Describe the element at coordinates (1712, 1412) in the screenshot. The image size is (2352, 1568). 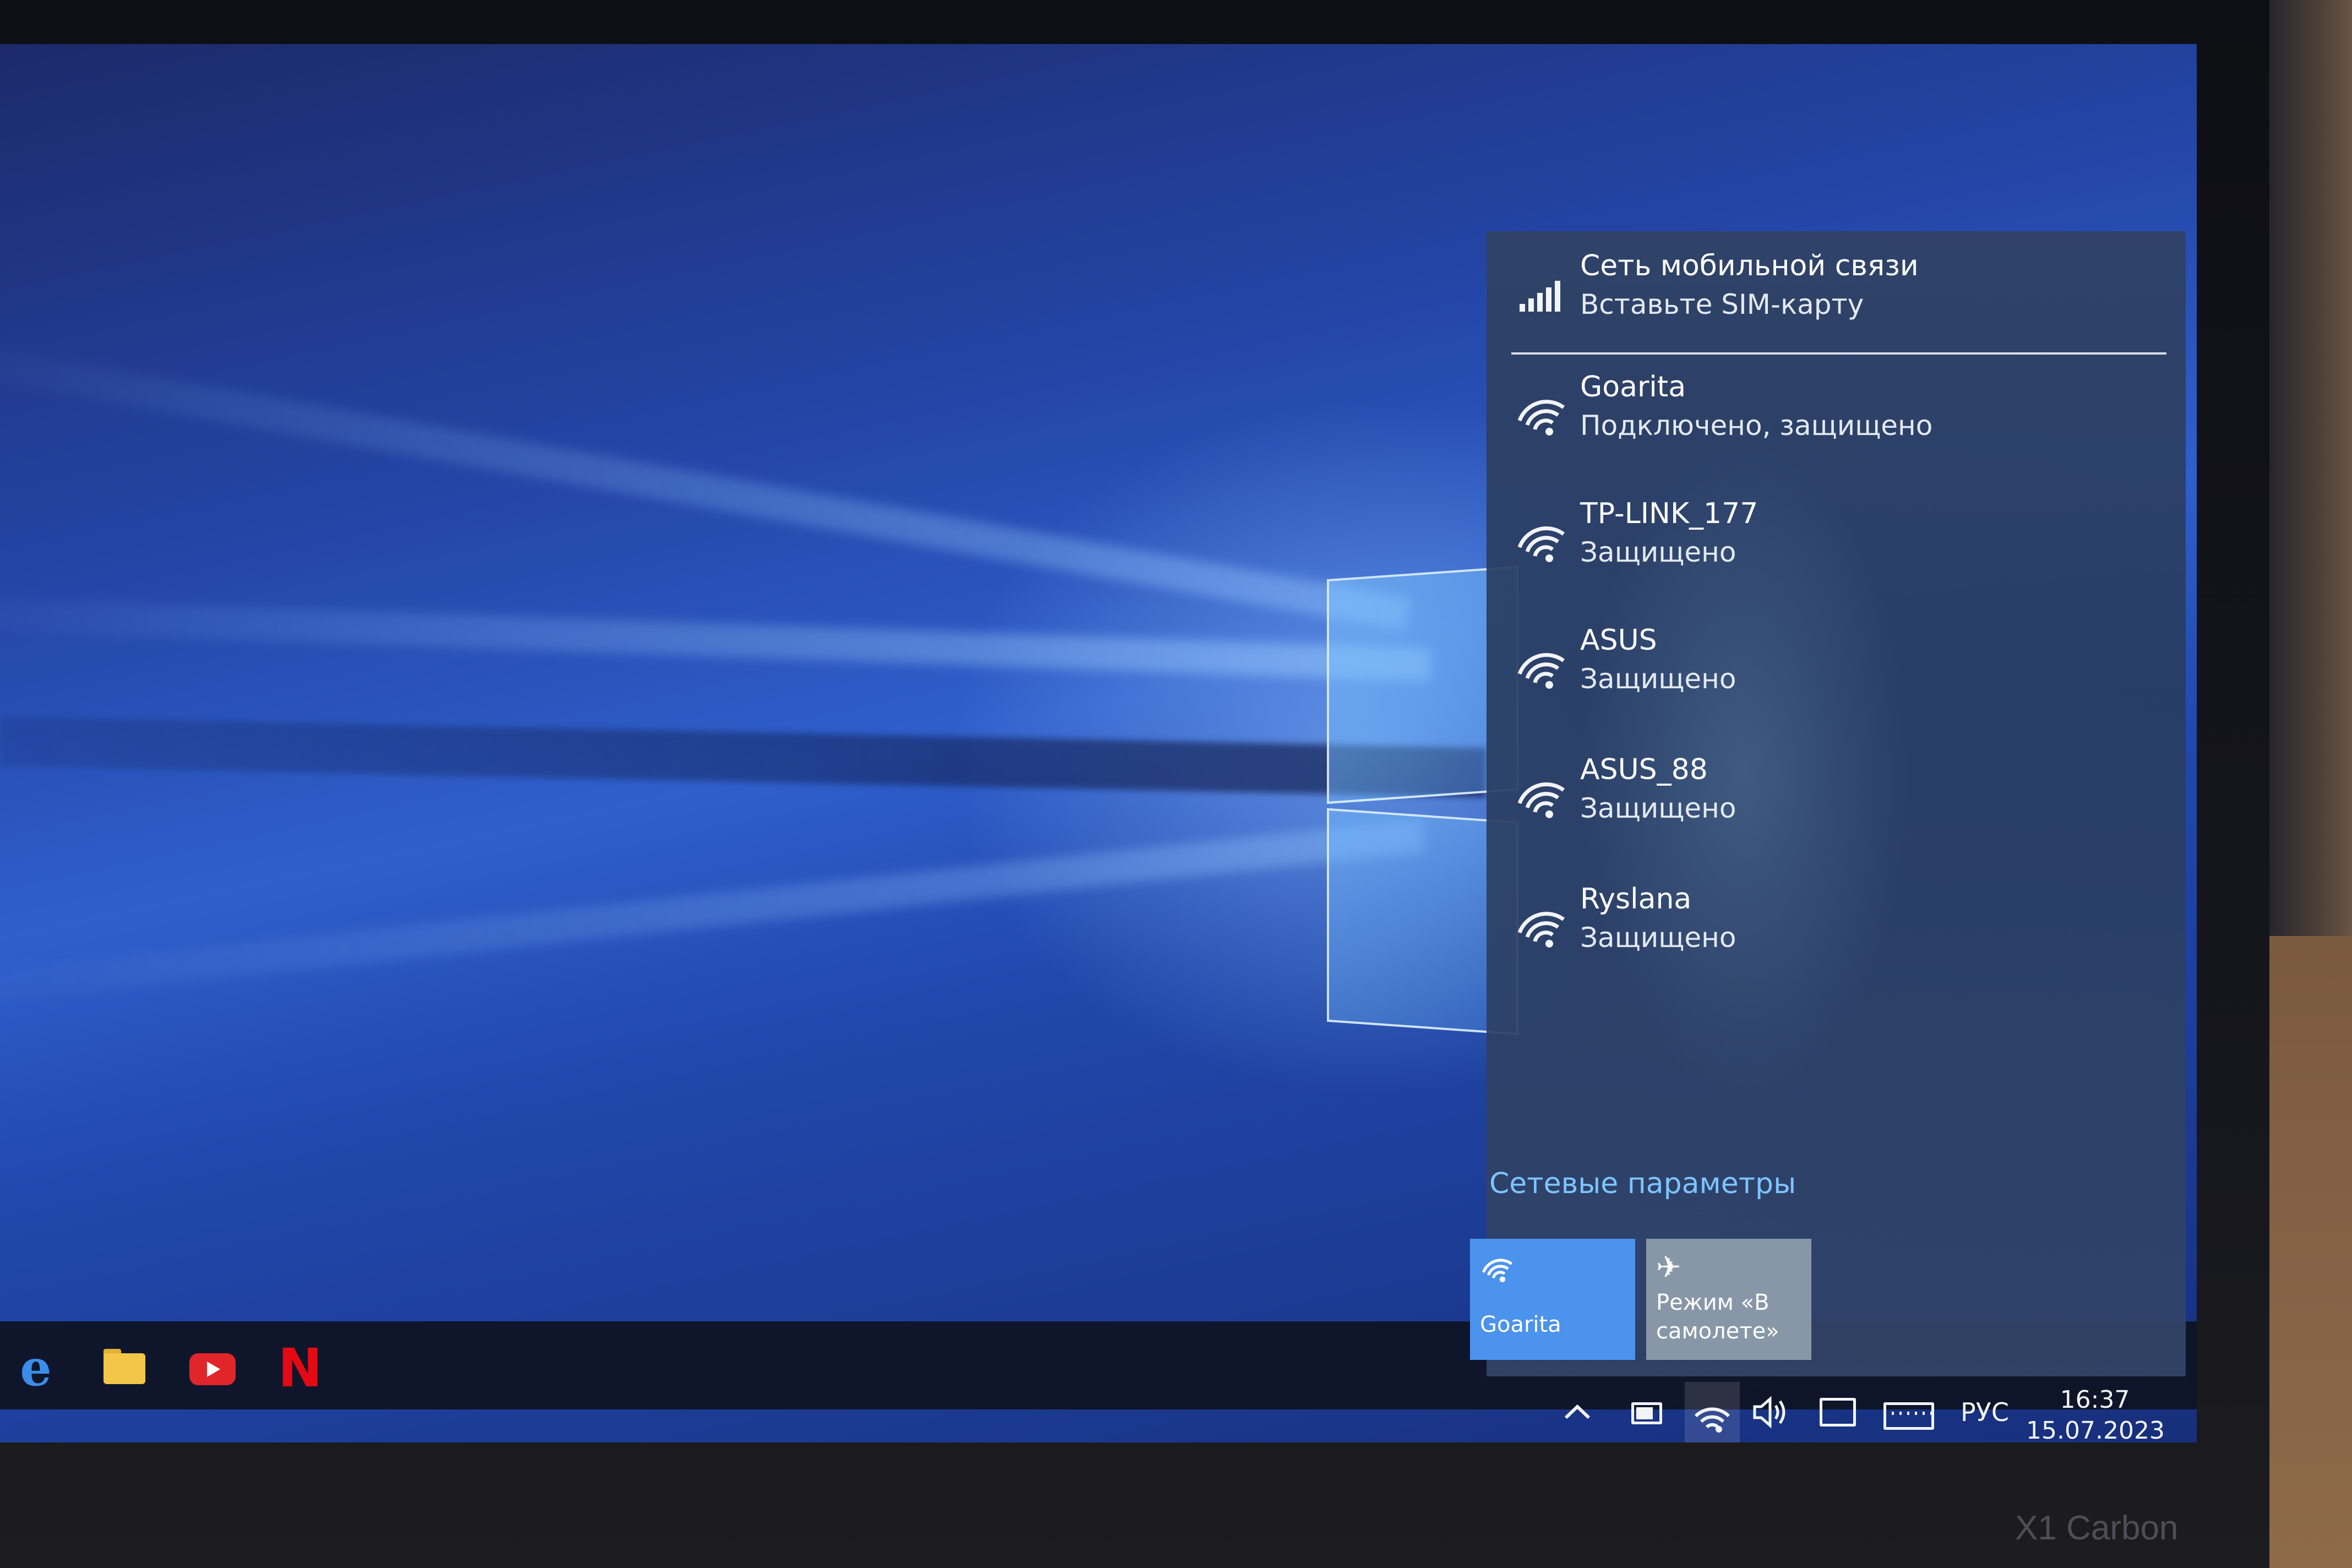
I see `tray-wifi-icon` at that location.